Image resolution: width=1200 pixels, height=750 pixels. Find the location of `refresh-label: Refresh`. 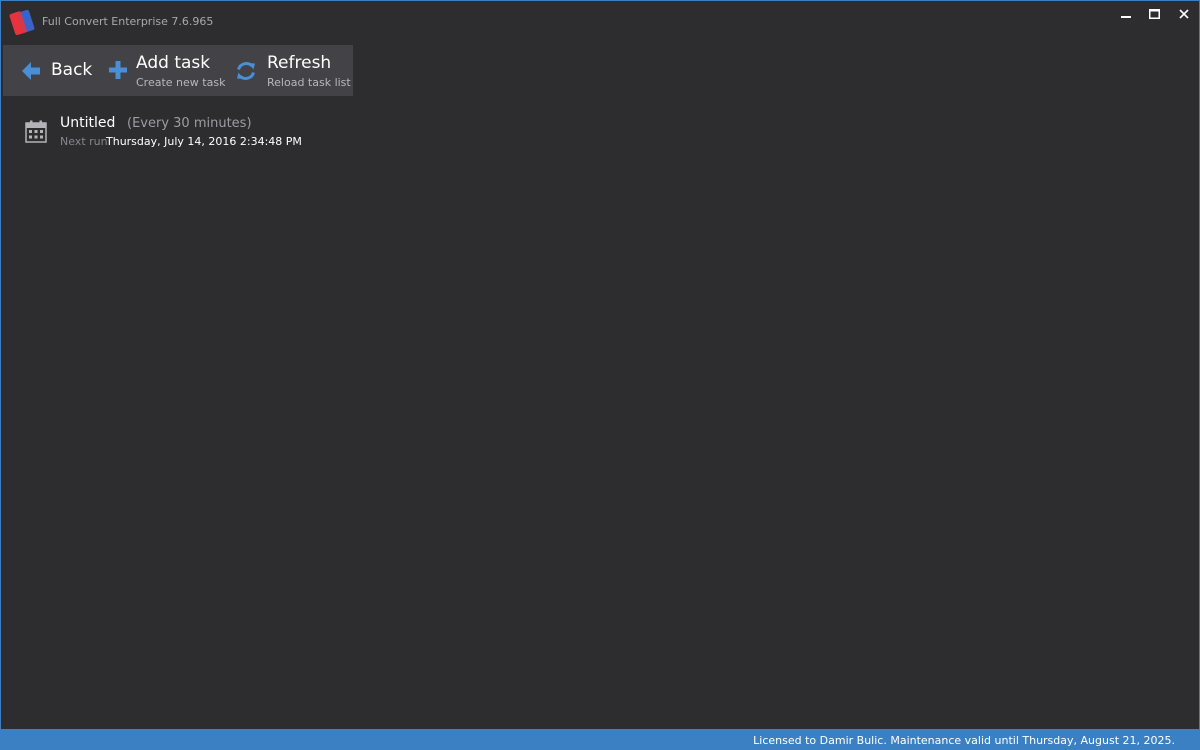

refresh-label: Refresh is located at coordinates (299, 63).